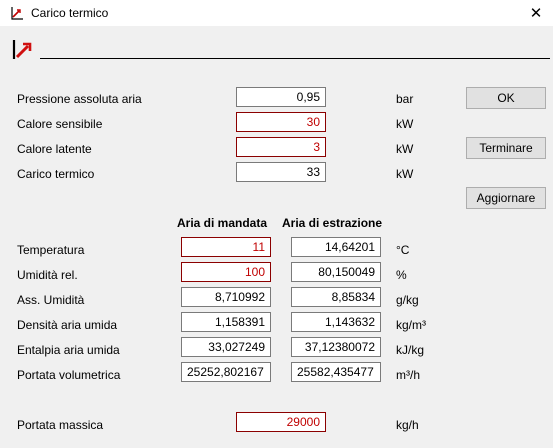  Describe the element at coordinates (79, 99) in the screenshot. I see `label-pressure: Pressione assoluta aria` at that location.